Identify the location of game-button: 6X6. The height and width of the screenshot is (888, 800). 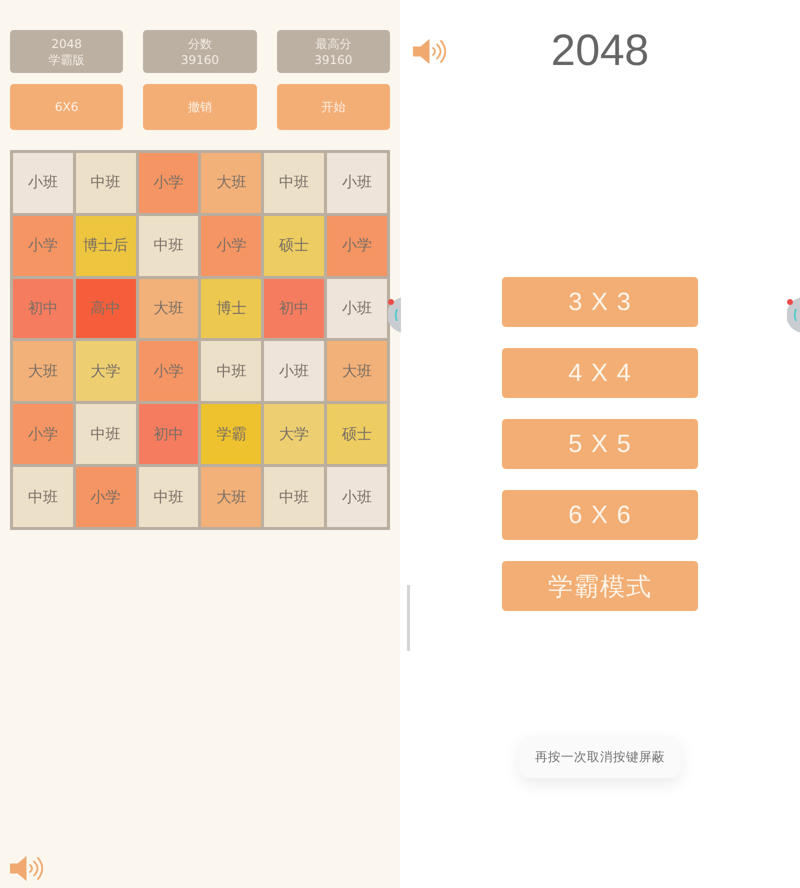
(67, 107).